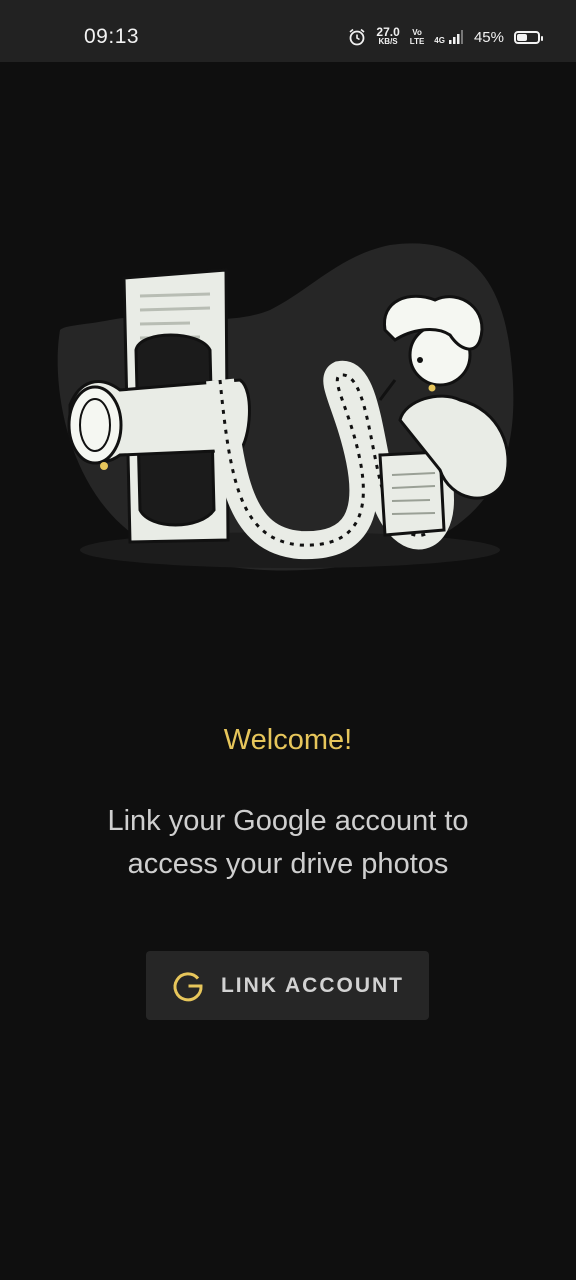 The width and height of the screenshot is (576, 1280). What do you see at coordinates (488, 37) in the screenshot?
I see `battery-percent: 45%` at bounding box center [488, 37].